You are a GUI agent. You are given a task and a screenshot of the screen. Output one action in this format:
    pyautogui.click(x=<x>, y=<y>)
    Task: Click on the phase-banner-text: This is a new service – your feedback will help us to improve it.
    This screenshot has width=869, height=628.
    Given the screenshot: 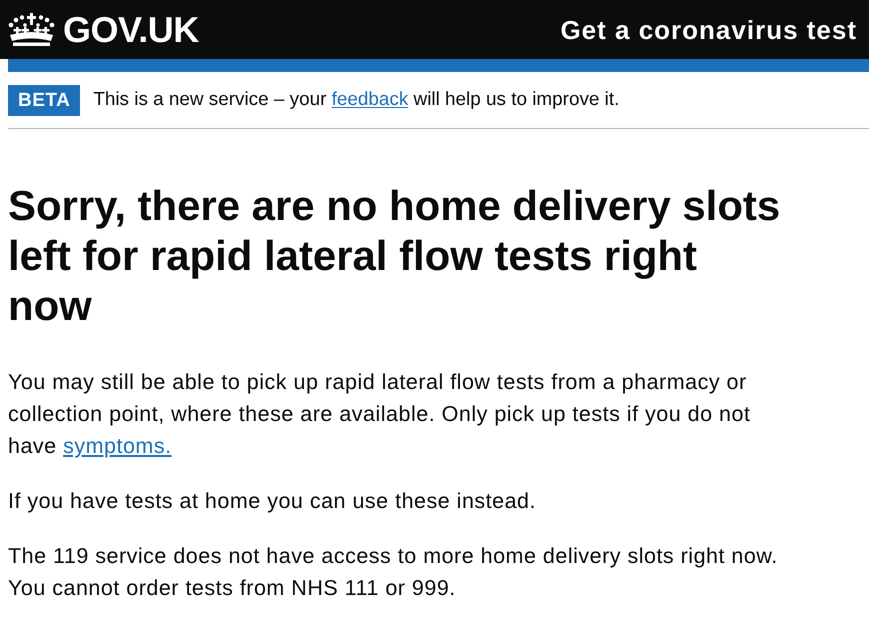 What is the action you would take?
    pyautogui.click(x=356, y=100)
    